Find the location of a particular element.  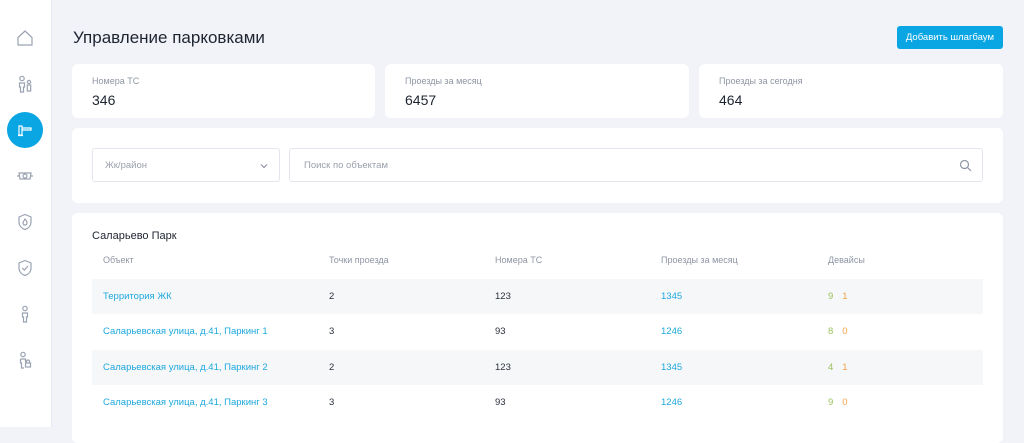

column-header-points: Точки проезда is located at coordinates (359, 260).